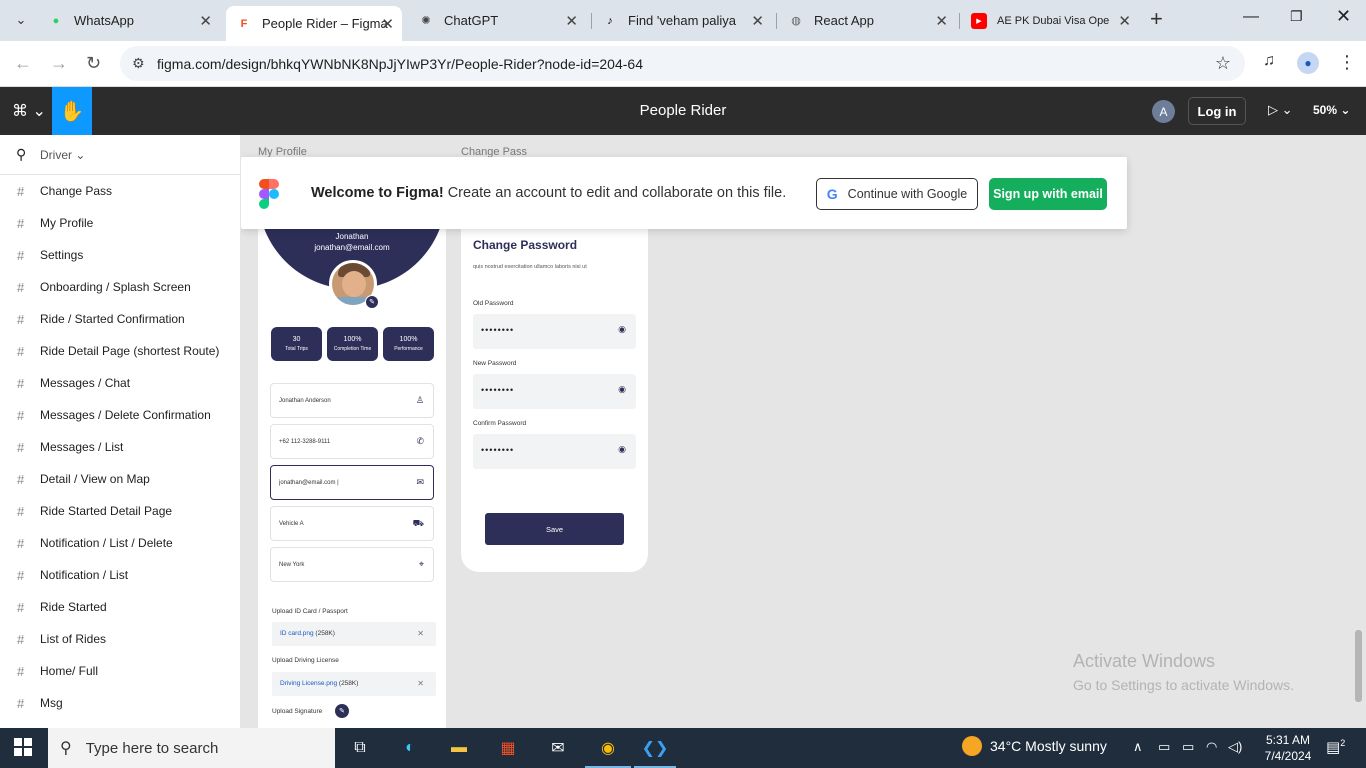 The width and height of the screenshot is (1366, 768). Describe the element at coordinates (897, 194) in the screenshot. I see `continue-with-google-button: G Continue with Google` at that location.